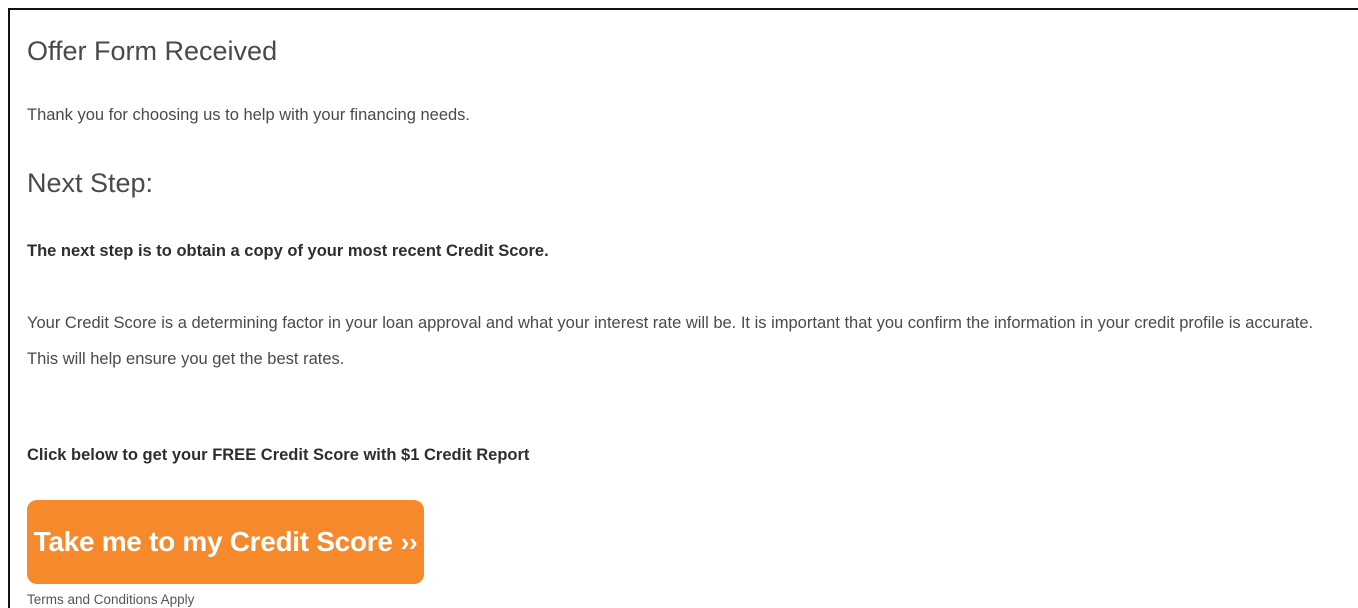 Image resolution: width=1358 pixels, height=608 pixels. Describe the element at coordinates (152, 51) in the screenshot. I see `page-title: Offer Form Received` at that location.